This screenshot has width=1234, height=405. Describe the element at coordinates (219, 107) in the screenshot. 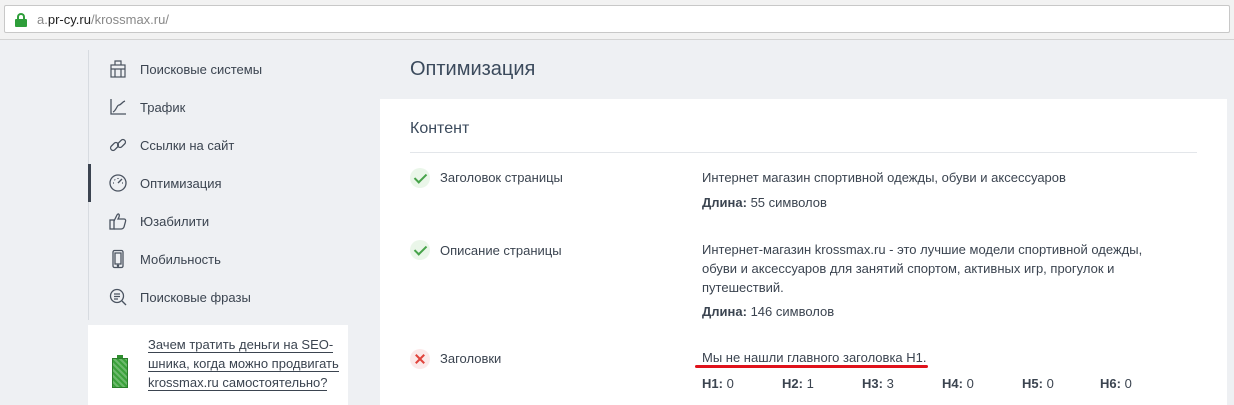

I see `sidebar-item-traffic: Трафик` at that location.